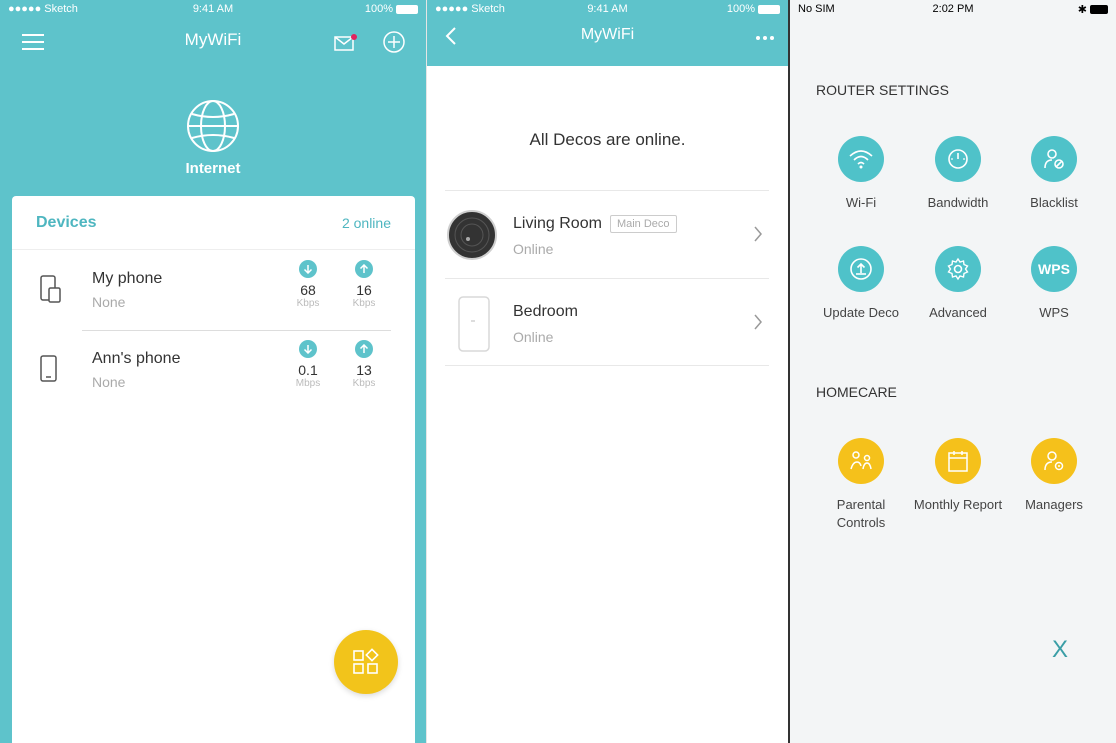 The width and height of the screenshot is (1116, 743). I want to click on advanced-tile: Advanced, so click(958, 284).